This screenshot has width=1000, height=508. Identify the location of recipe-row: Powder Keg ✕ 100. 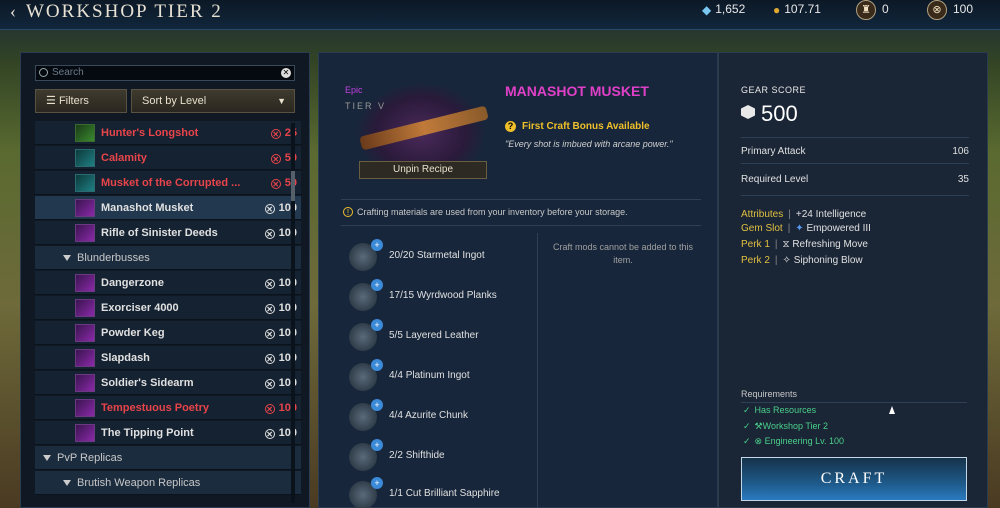
(168, 333).